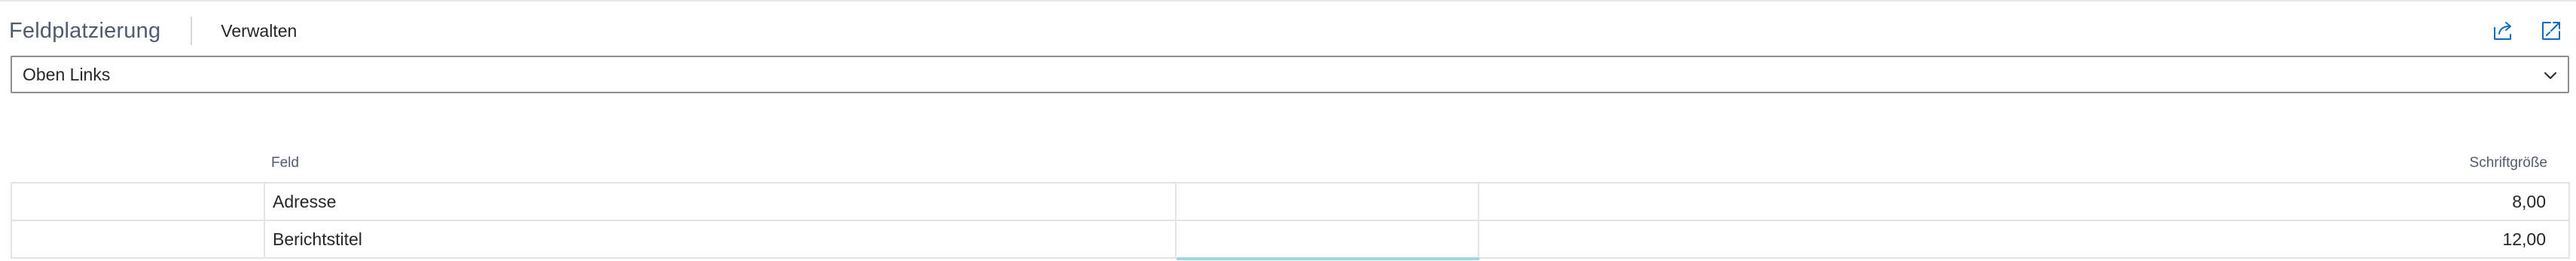  I want to click on header-actions, so click(2527, 31).